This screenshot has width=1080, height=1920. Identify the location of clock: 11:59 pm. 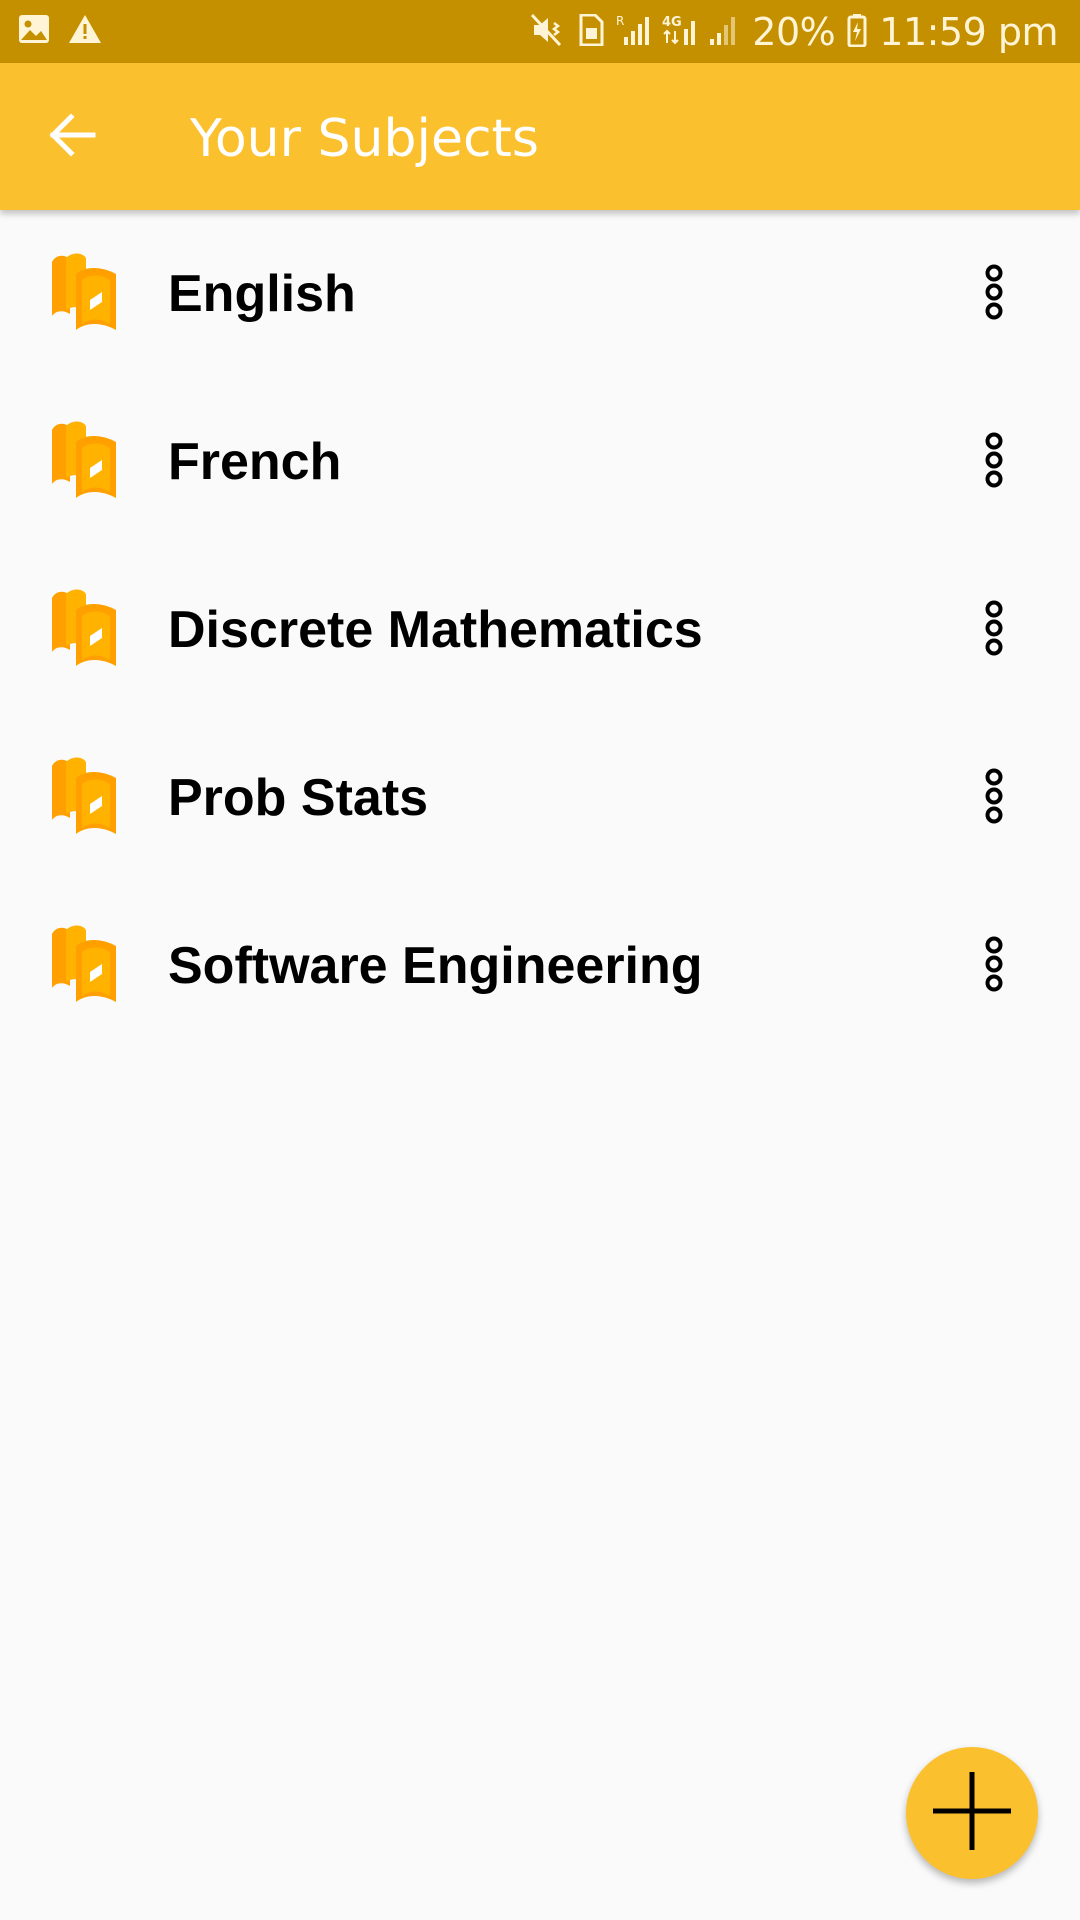
(968, 32).